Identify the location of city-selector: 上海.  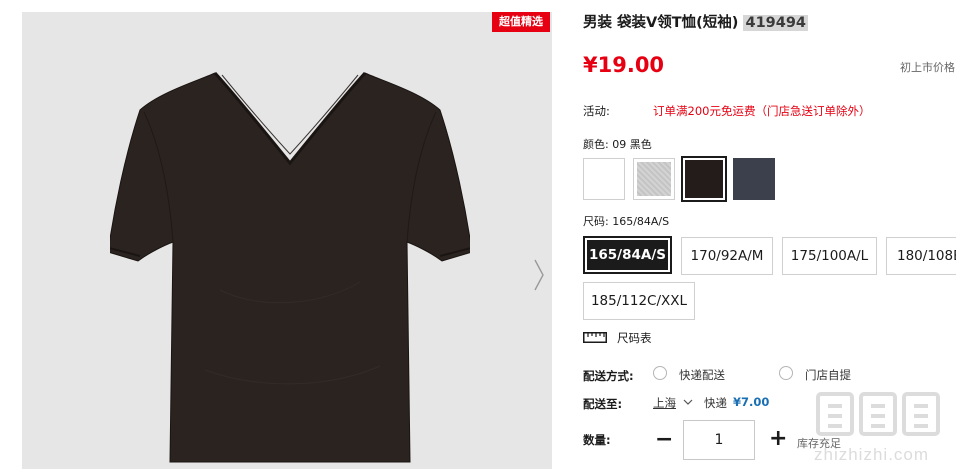
(664, 403).